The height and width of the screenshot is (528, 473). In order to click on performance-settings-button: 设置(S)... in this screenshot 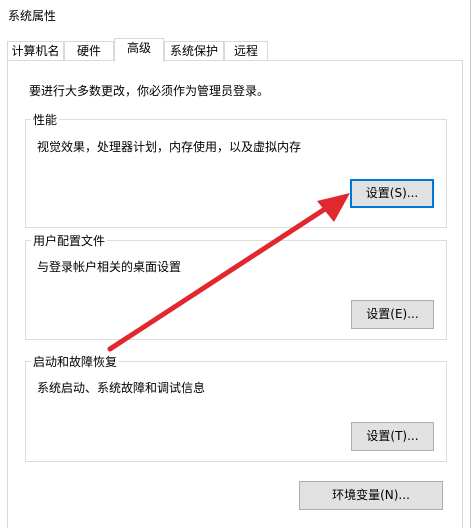, I will do `click(392, 193)`.